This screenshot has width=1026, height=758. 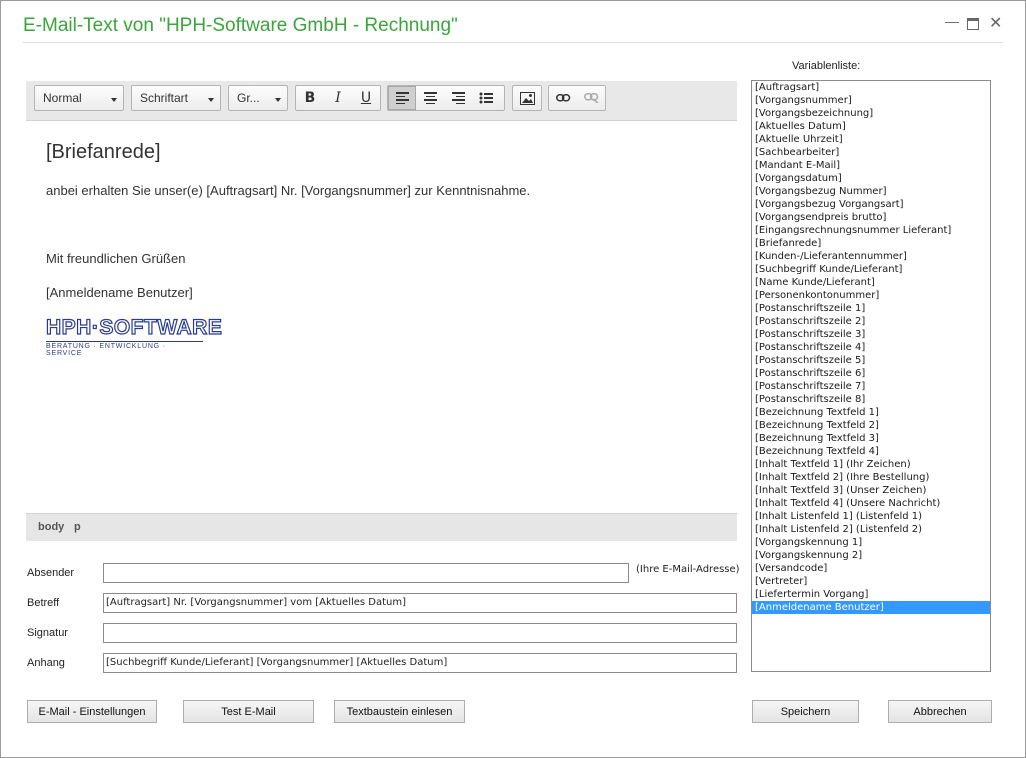 I want to click on align-center-icon, so click(x=430, y=98).